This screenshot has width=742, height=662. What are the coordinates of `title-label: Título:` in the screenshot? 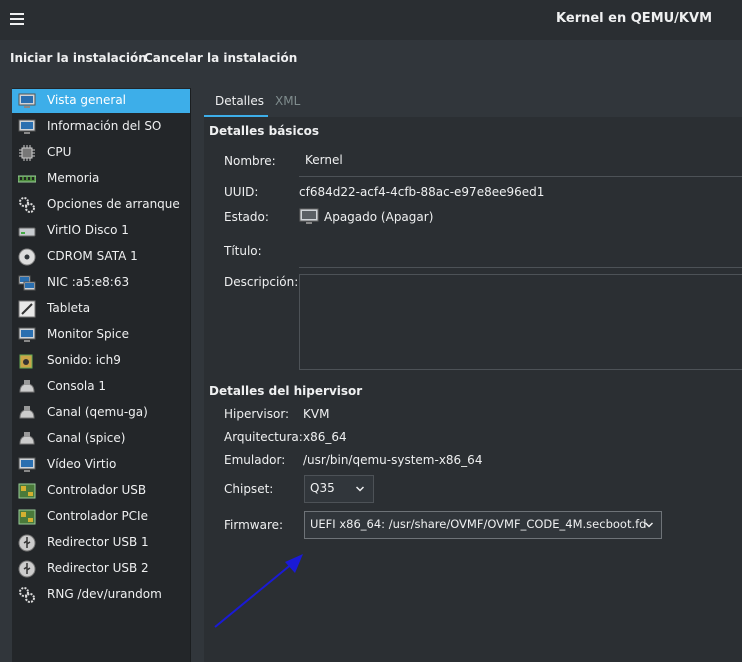 It's located at (243, 251).